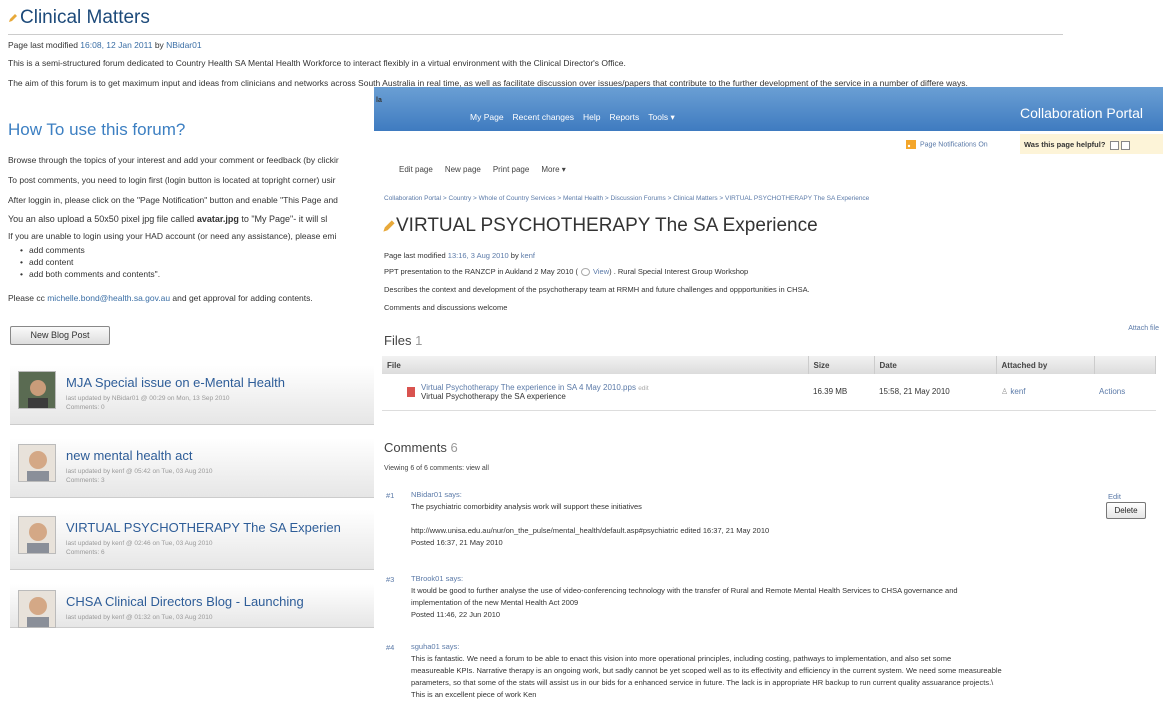  What do you see at coordinates (411, 391) in the screenshot?
I see `pps-file-icon` at bounding box center [411, 391].